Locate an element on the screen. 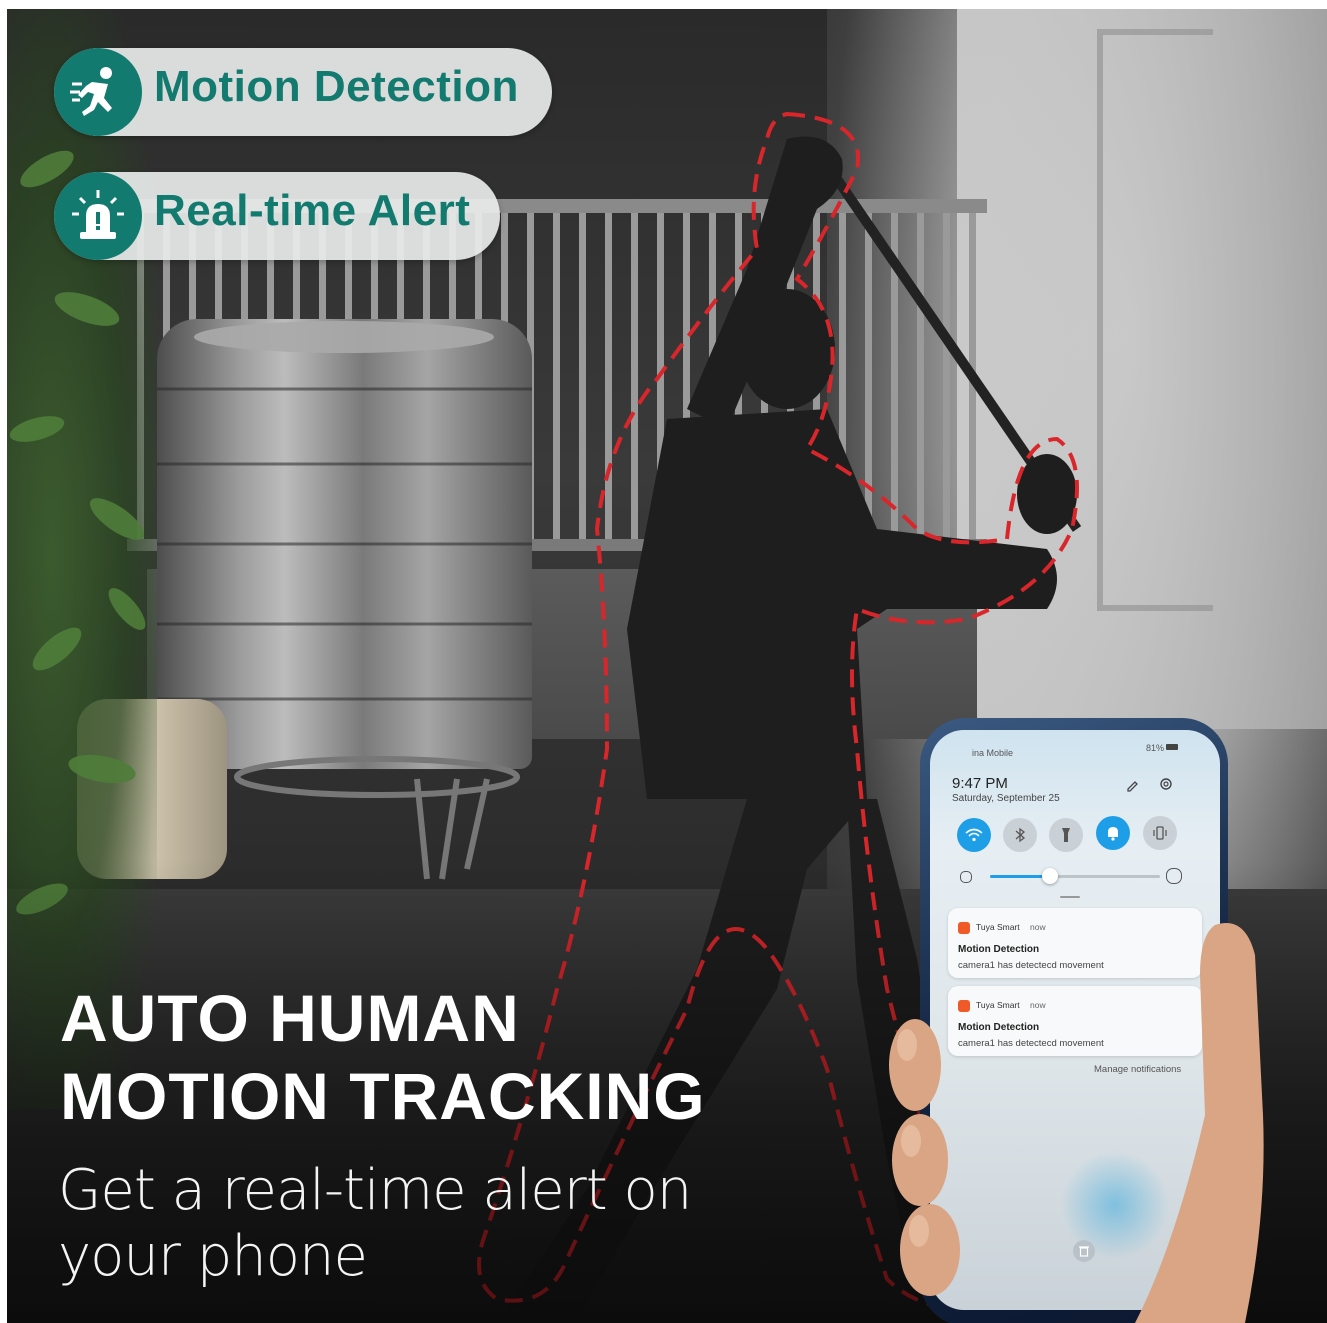 The image size is (1327, 1323). vibrate-icon is located at coordinates (1160, 833).